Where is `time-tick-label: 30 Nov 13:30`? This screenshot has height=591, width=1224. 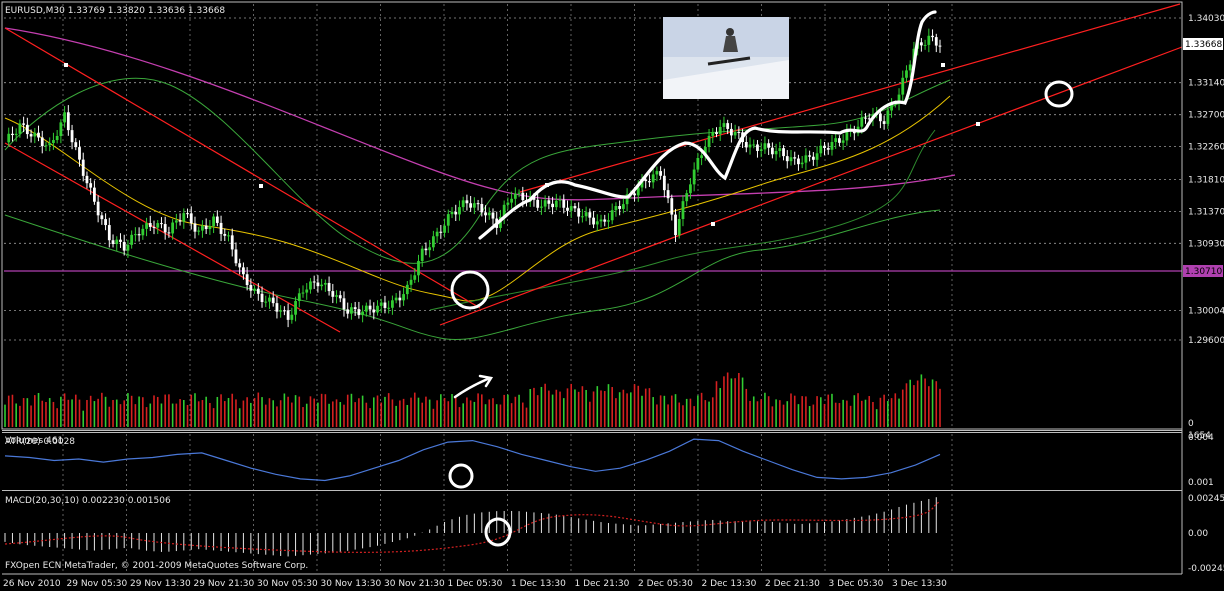 time-tick-label: 30 Nov 13:30 is located at coordinates (351, 584).